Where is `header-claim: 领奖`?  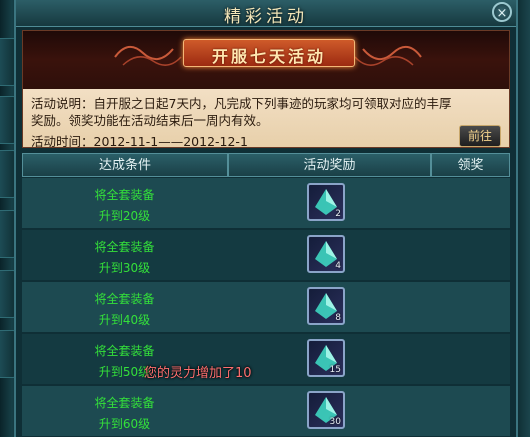 header-claim: 领奖 is located at coordinates (470, 165).